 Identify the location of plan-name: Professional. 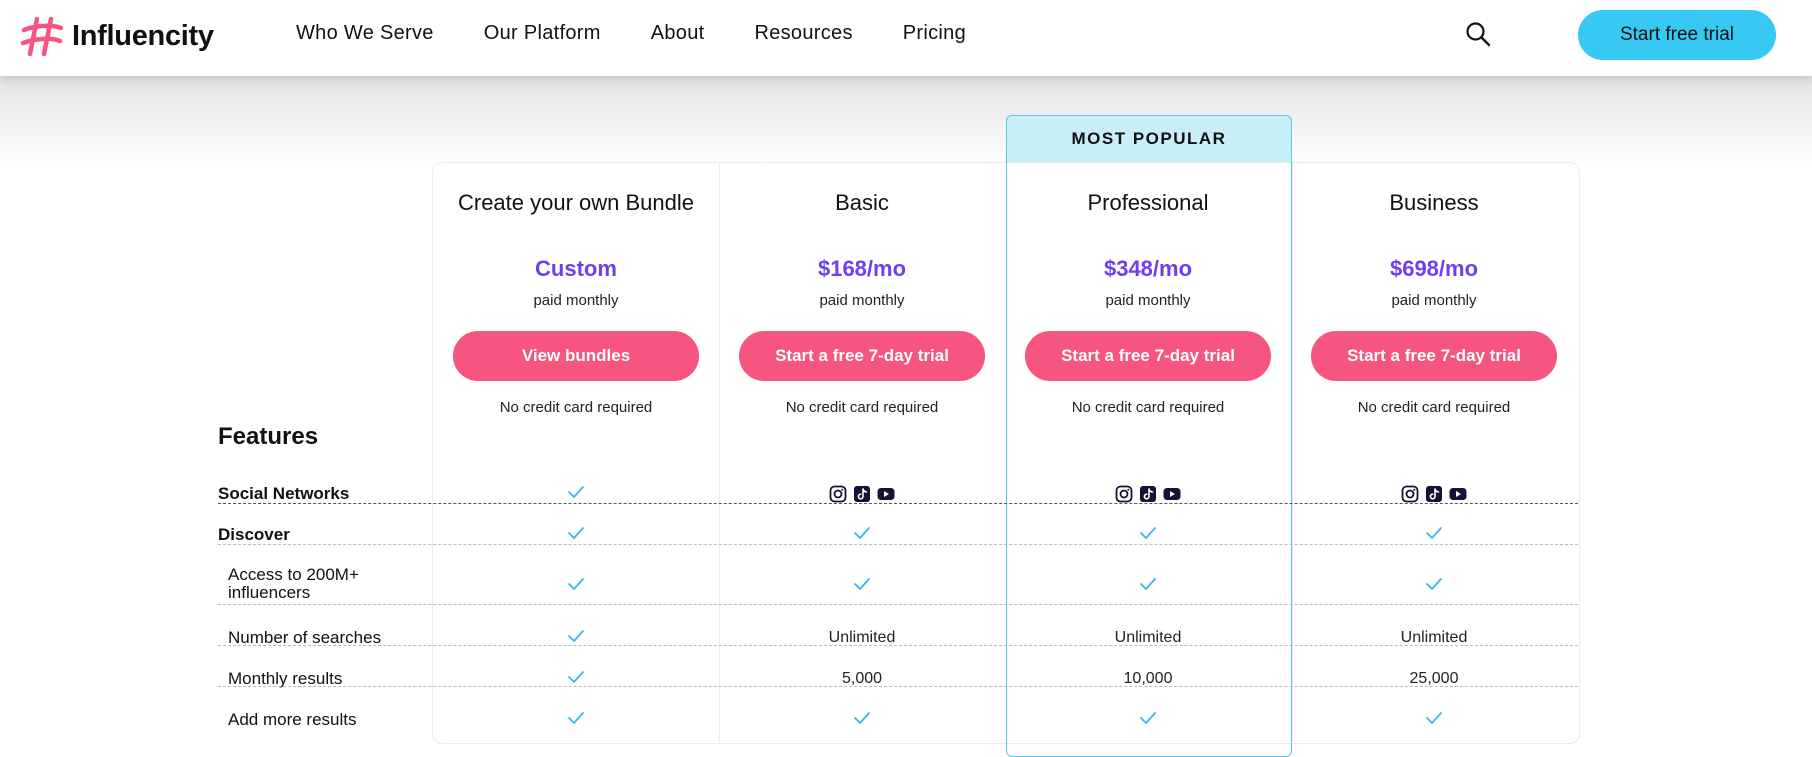
(1148, 202).